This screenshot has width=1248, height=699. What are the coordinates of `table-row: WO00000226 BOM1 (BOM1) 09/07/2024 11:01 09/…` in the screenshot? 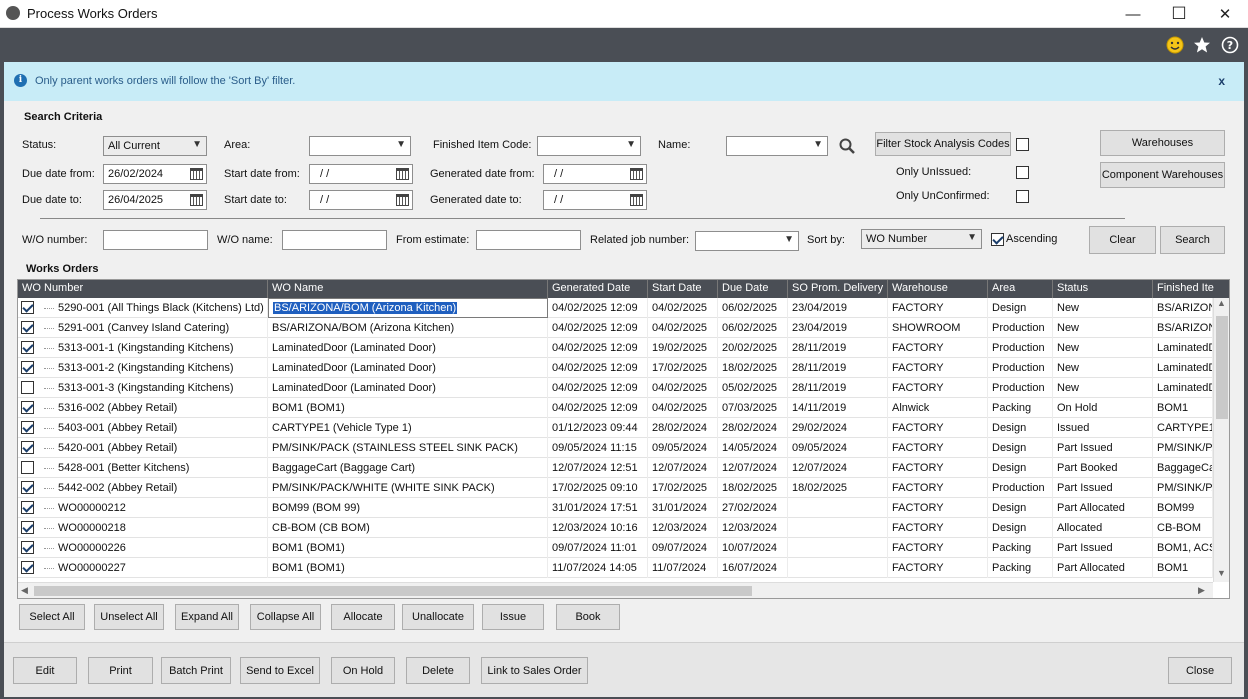 It's located at (615, 548).